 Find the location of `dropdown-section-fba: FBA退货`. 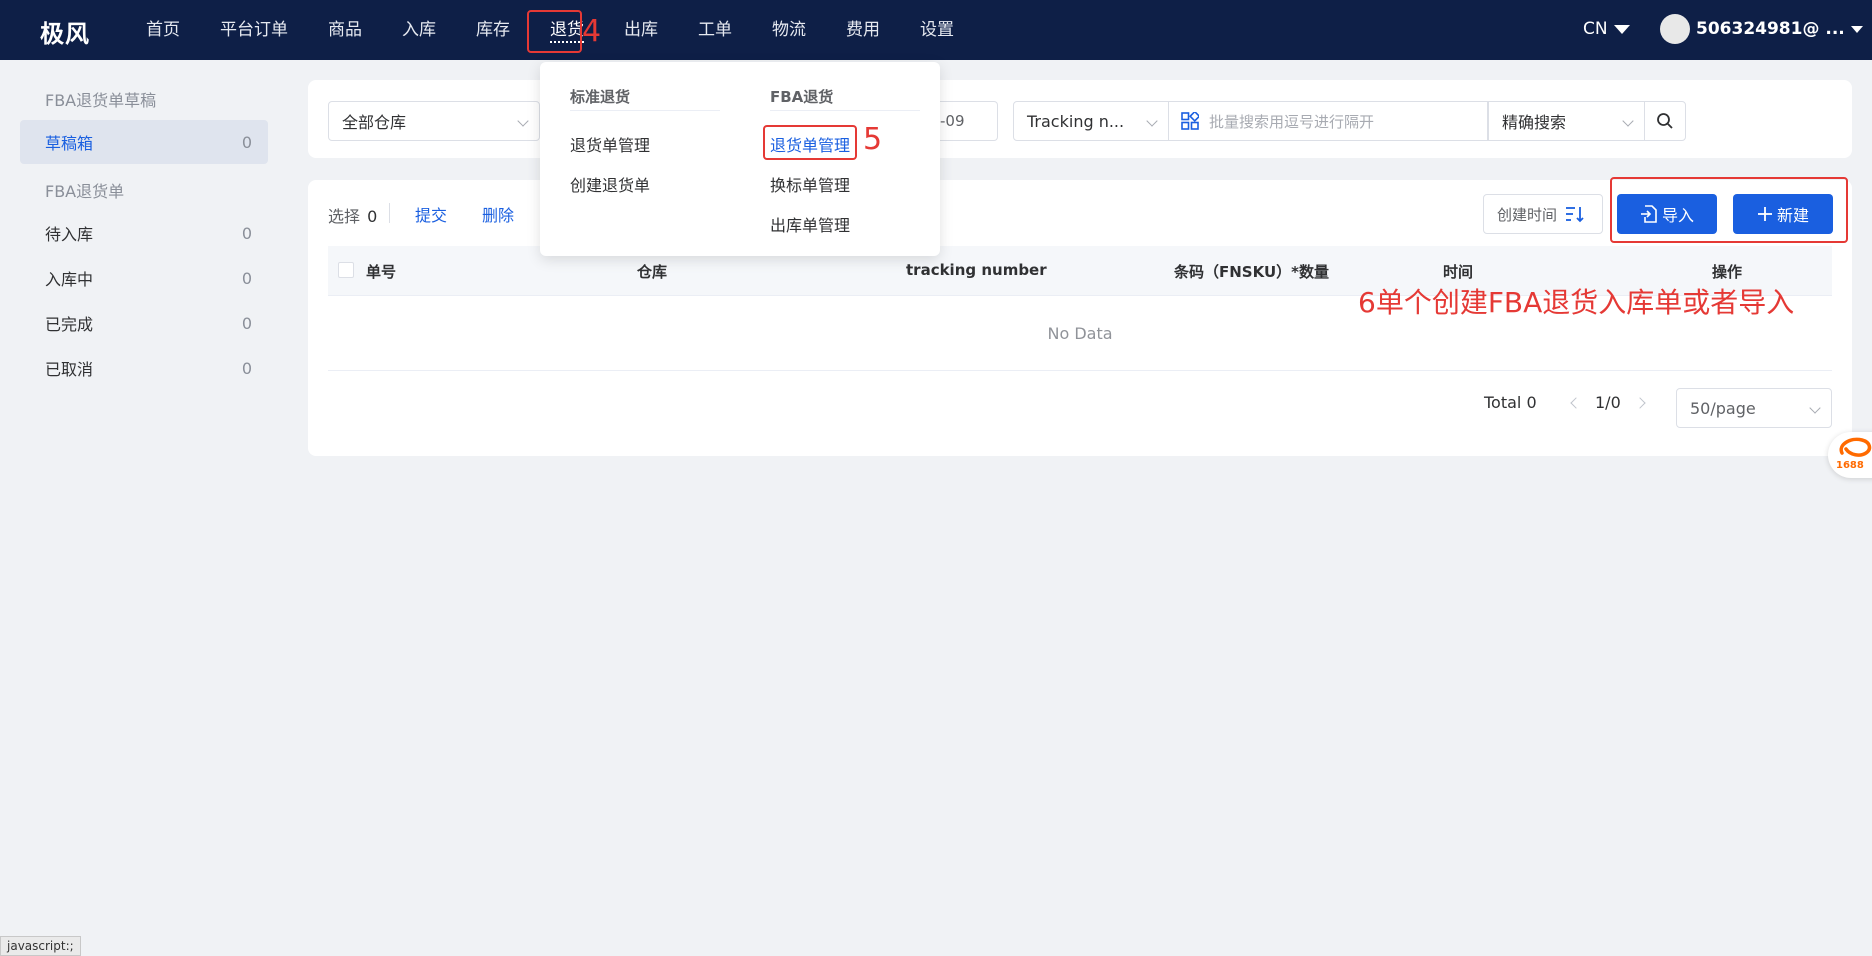

dropdown-section-fba: FBA退货 is located at coordinates (802, 97).